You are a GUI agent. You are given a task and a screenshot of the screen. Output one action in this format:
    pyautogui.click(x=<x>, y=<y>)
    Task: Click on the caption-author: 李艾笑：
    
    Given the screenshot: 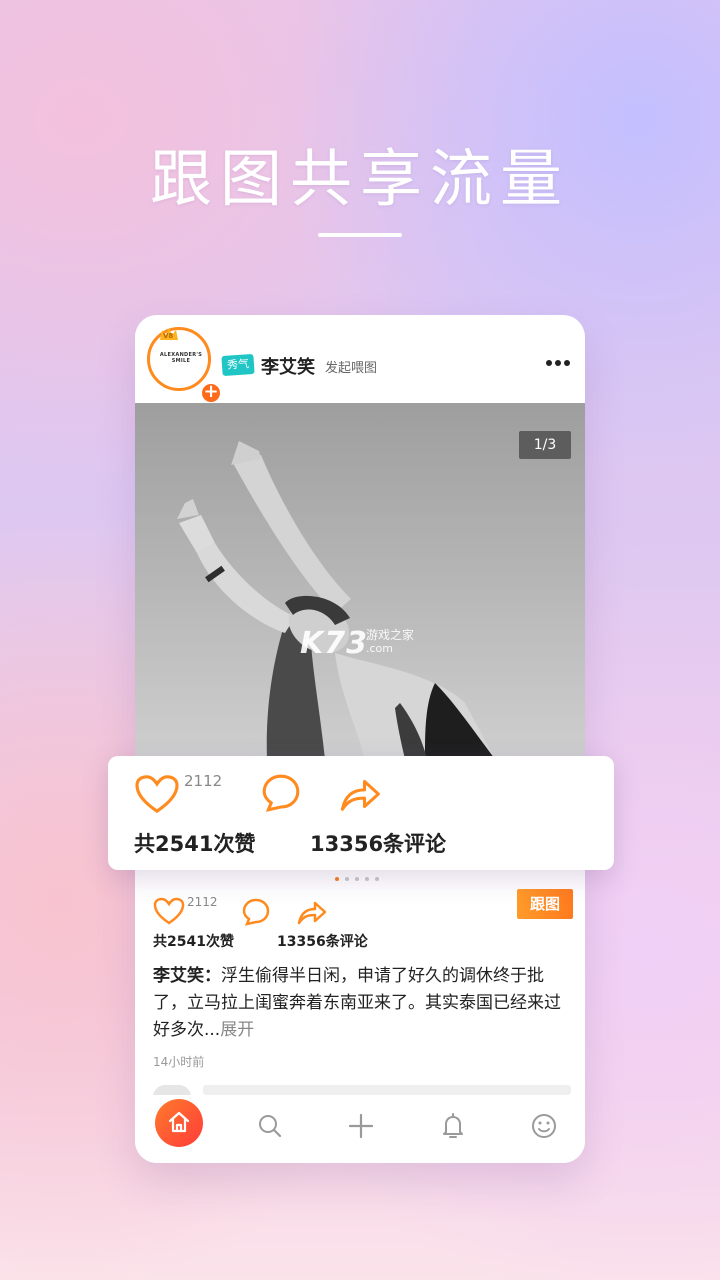 What is the action you would take?
    pyautogui.click(x=187, y=976)
    